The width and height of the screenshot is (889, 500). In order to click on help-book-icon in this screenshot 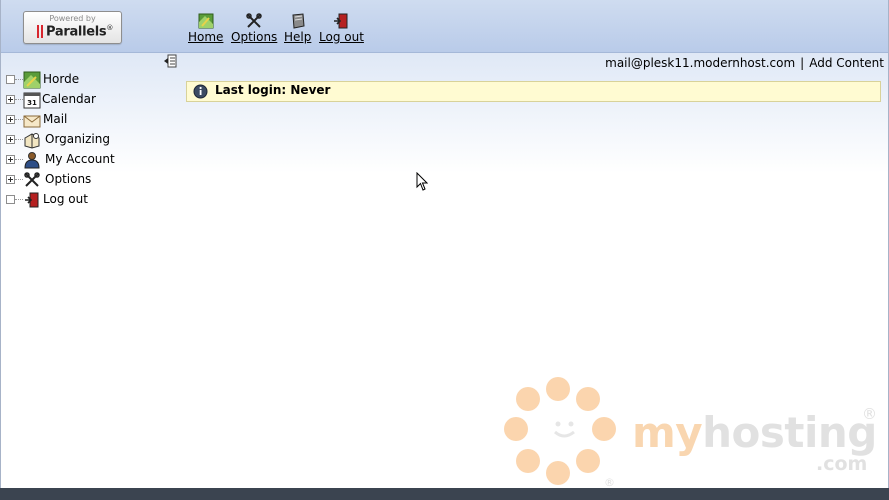, I will do `click(298, 21)`.